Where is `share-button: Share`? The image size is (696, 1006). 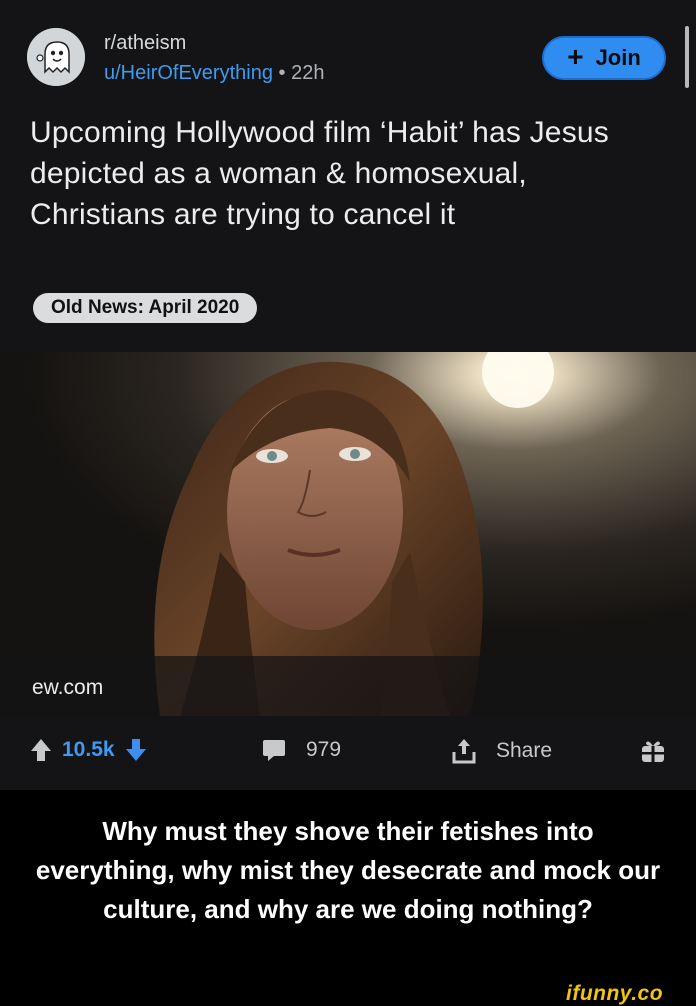 share-button: Share is located at coordinates (502, 751).